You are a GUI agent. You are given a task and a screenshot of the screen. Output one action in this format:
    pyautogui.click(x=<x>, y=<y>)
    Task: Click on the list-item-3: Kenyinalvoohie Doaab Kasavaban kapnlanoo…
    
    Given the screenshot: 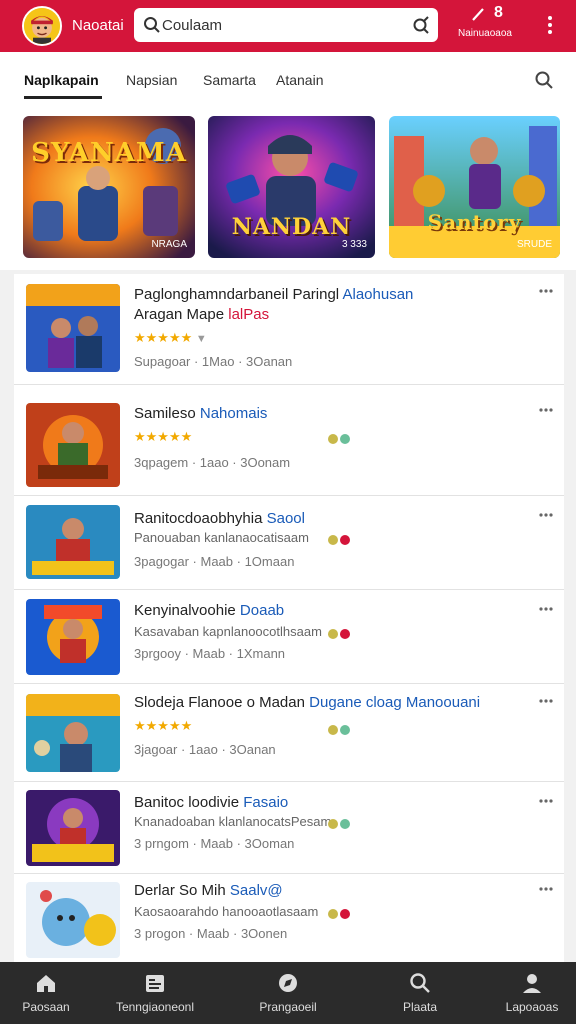 What is the action you would take?
    pyautogui.click(x=289, y=637)
    